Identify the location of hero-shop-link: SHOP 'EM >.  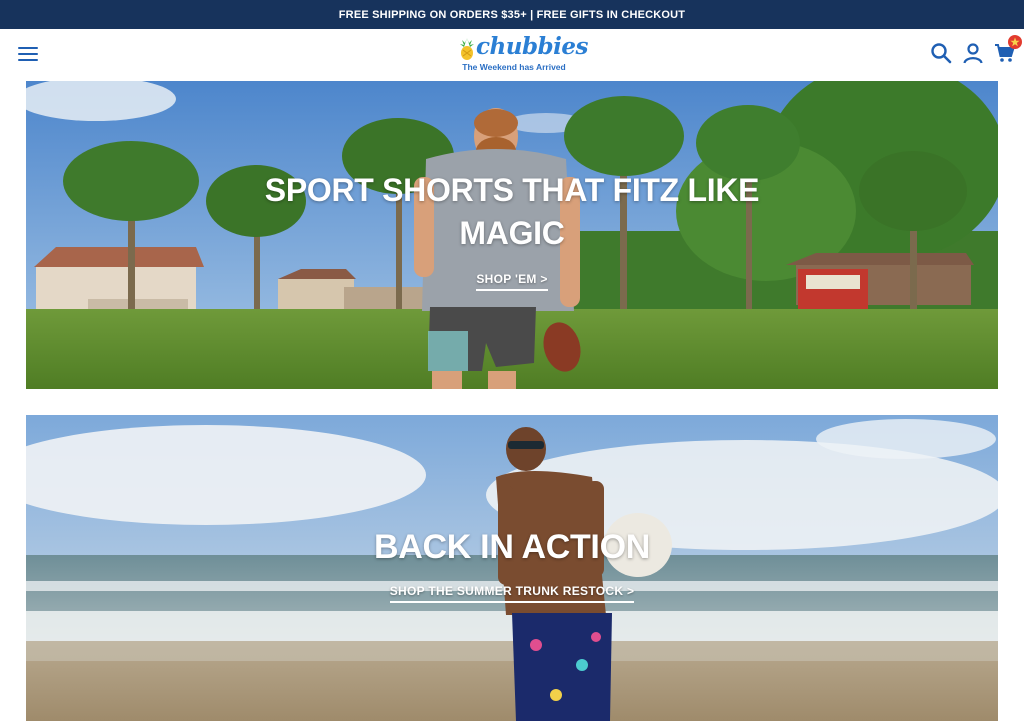
(512, 281).